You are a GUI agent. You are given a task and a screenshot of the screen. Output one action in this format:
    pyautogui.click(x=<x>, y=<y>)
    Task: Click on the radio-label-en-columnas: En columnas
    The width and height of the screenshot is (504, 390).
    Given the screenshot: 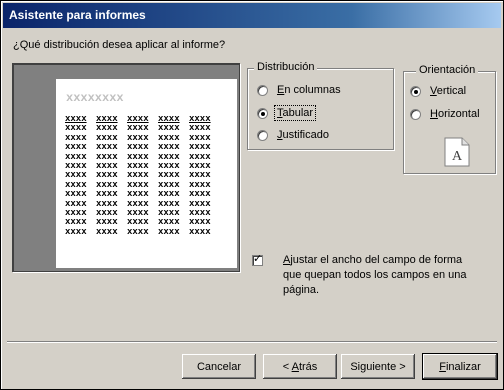 What is the action you would take?
    pyautogui.click(x=309, y=90)
    